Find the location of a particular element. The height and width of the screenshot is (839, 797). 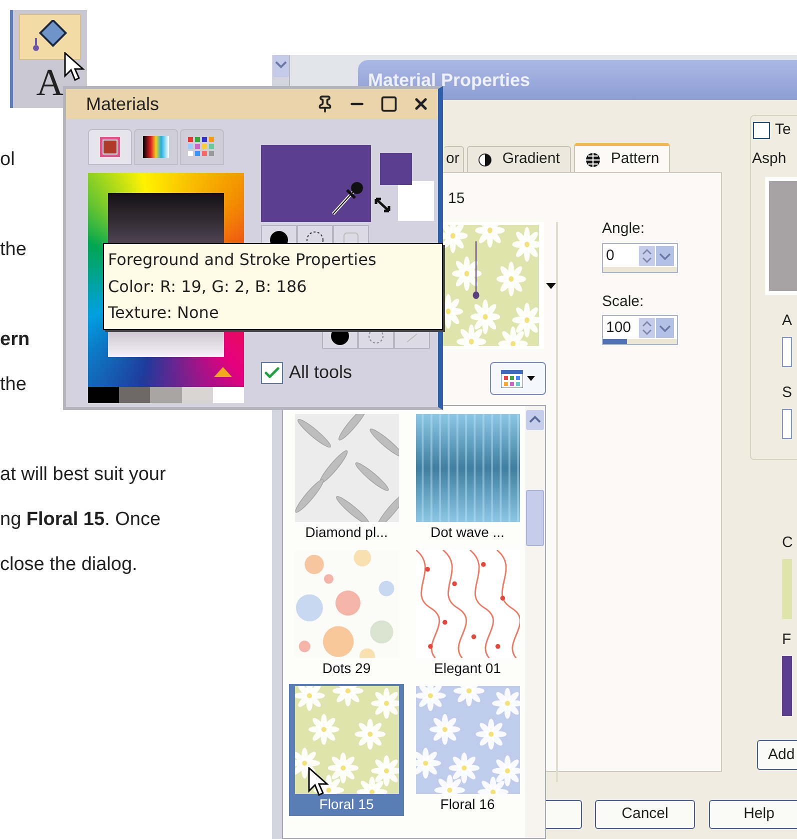

spin-field: 0 is located at coordinates (640, 258).